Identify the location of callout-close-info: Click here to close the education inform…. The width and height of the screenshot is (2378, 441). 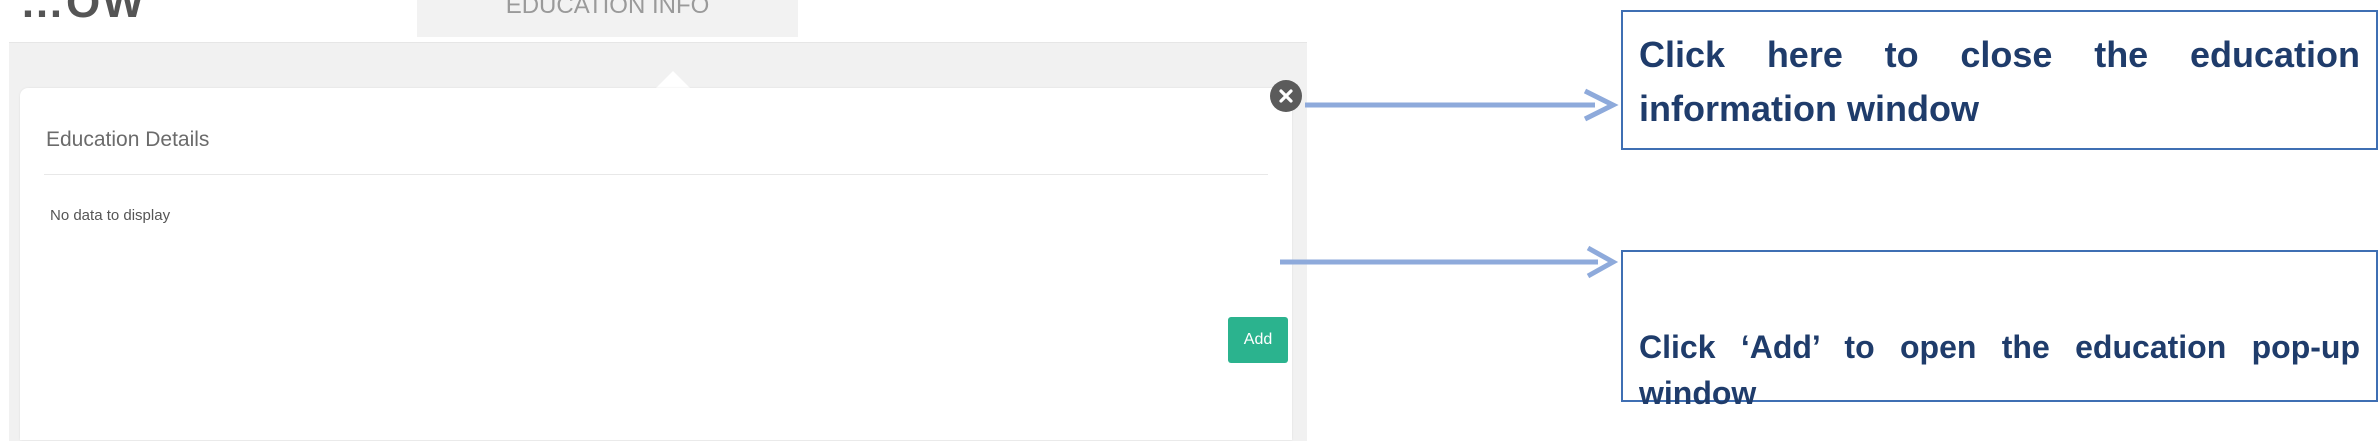
(1999, 80).